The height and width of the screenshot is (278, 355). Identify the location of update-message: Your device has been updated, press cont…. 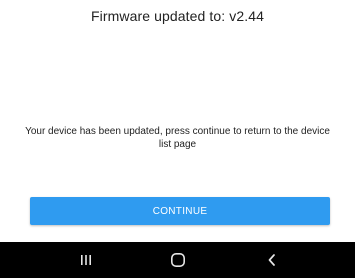
(177, 138).